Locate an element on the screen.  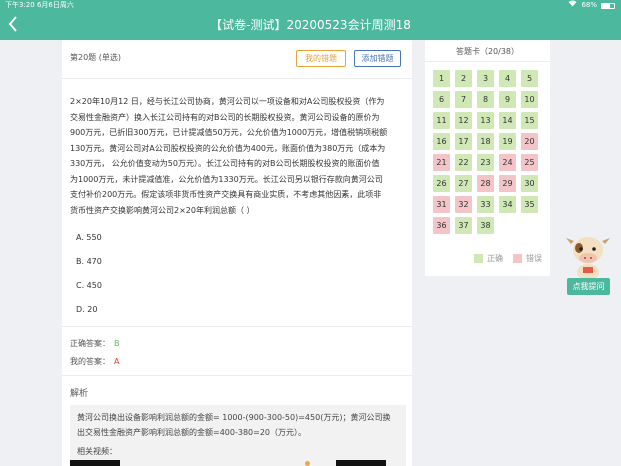
answer-card-cell: 26 is located at coordinates (441, 183).